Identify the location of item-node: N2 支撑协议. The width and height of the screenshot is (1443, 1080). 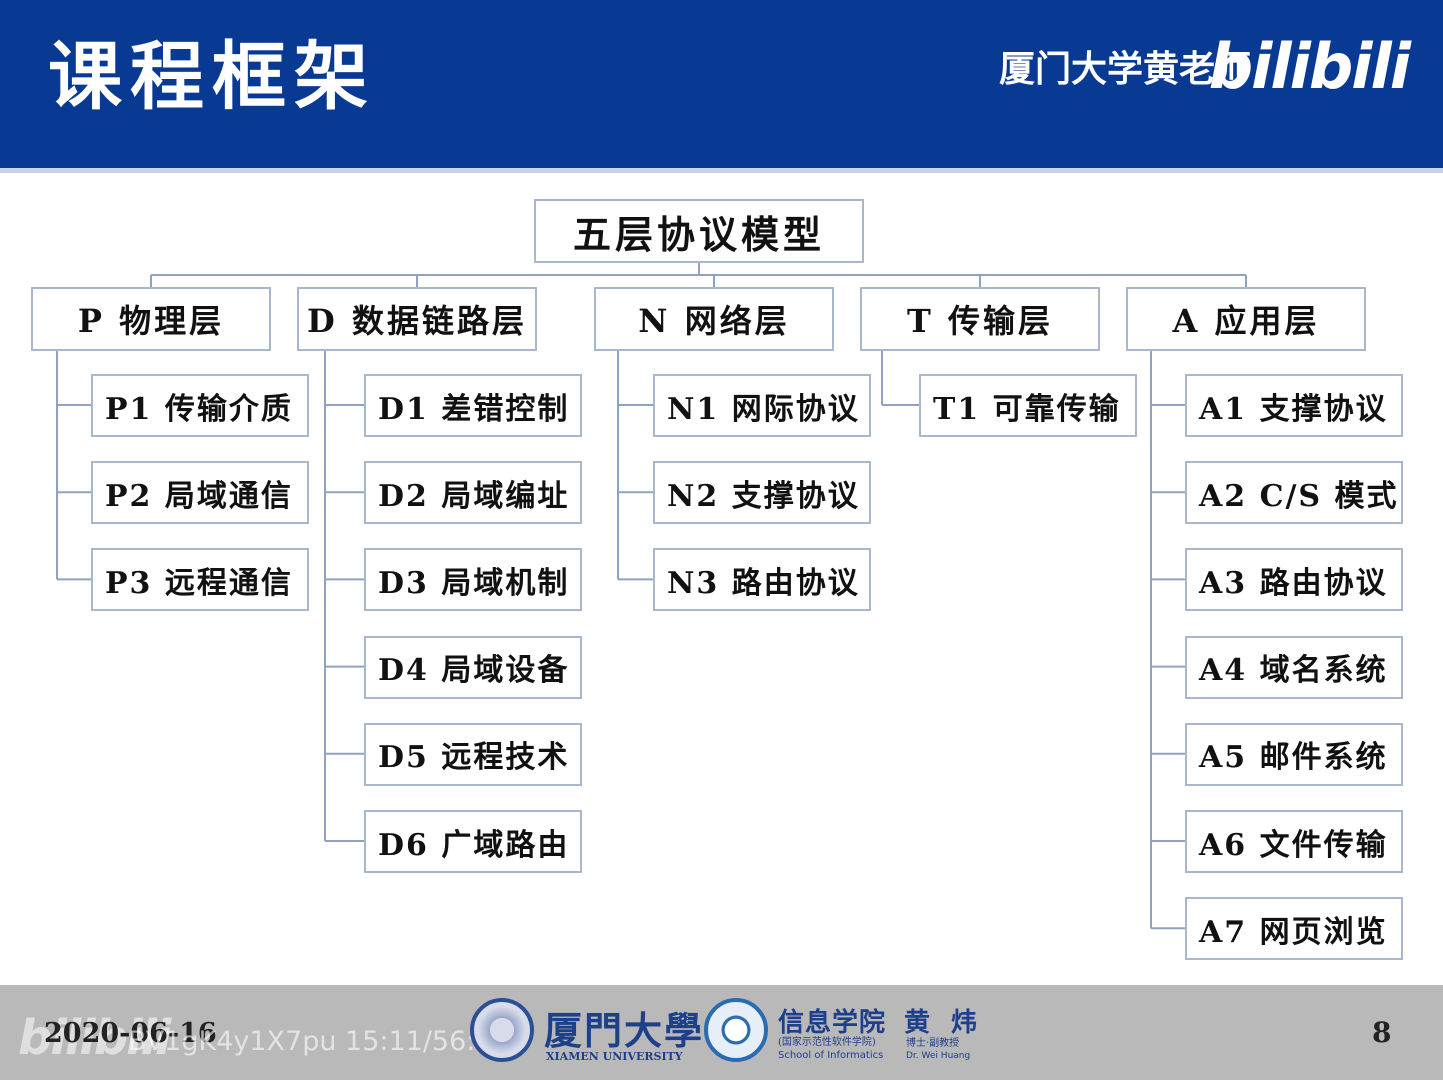
(762, 493).